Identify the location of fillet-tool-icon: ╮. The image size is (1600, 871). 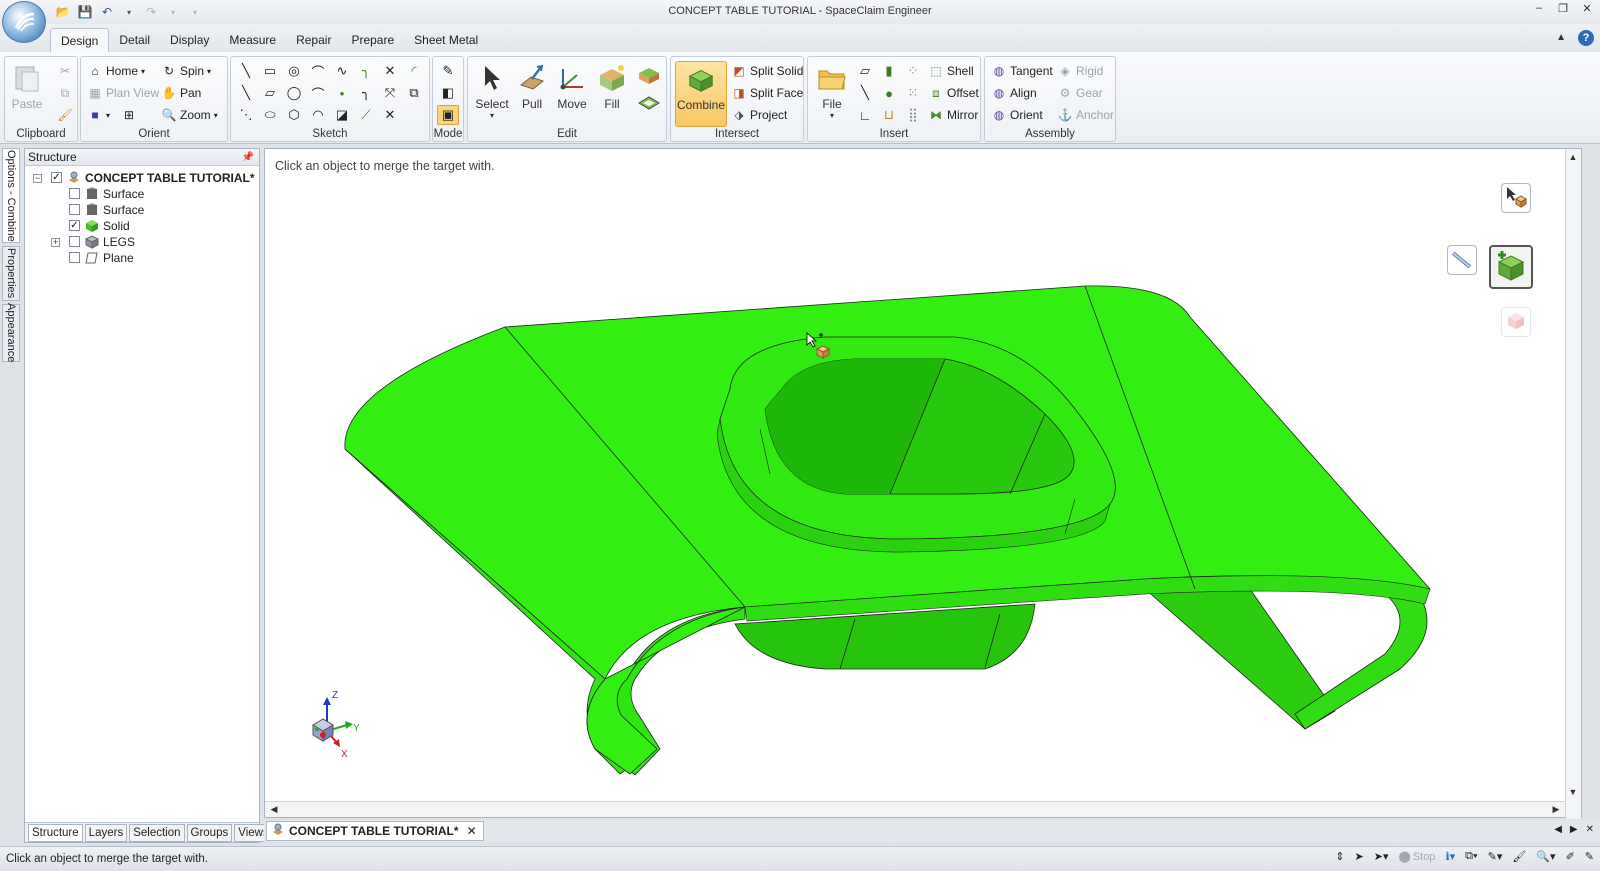
(366, 71).